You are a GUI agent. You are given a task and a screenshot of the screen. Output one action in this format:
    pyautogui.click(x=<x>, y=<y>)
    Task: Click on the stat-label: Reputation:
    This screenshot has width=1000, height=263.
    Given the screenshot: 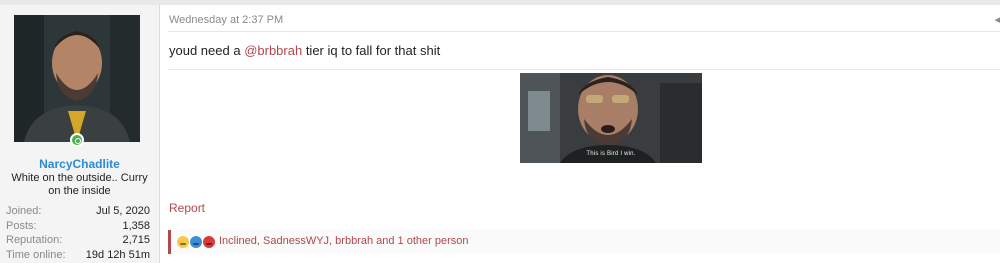 What is the action you would take?
    pyautogui.click(x=34, y=240)
    